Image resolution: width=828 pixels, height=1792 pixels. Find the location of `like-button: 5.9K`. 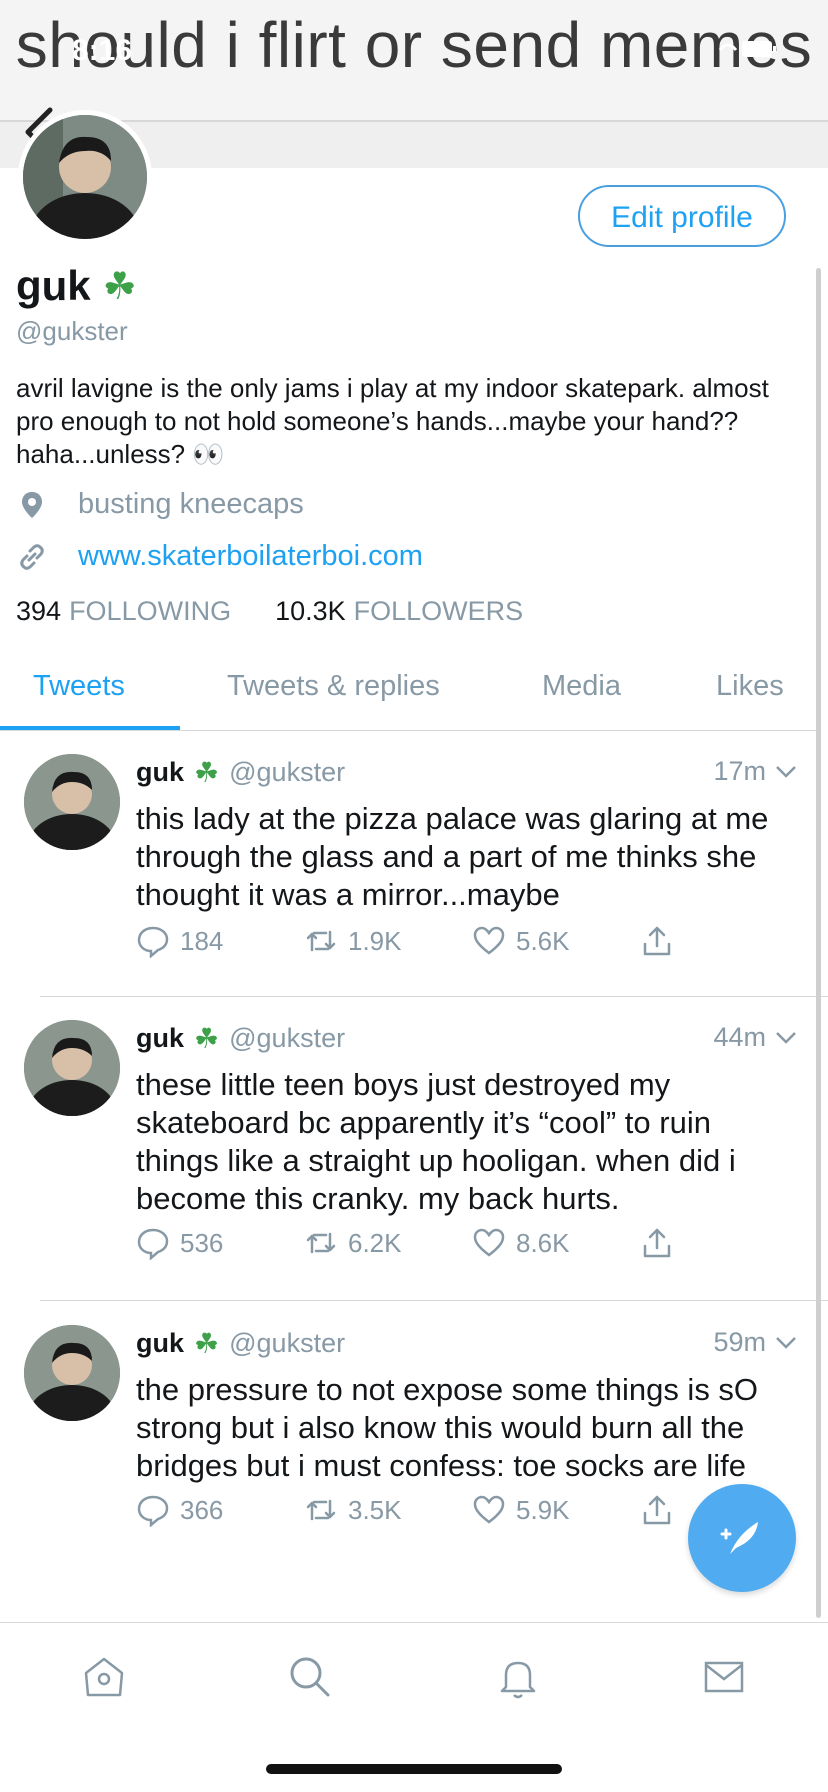

like-button: 5.9K is located at coordinates (556, 1510).